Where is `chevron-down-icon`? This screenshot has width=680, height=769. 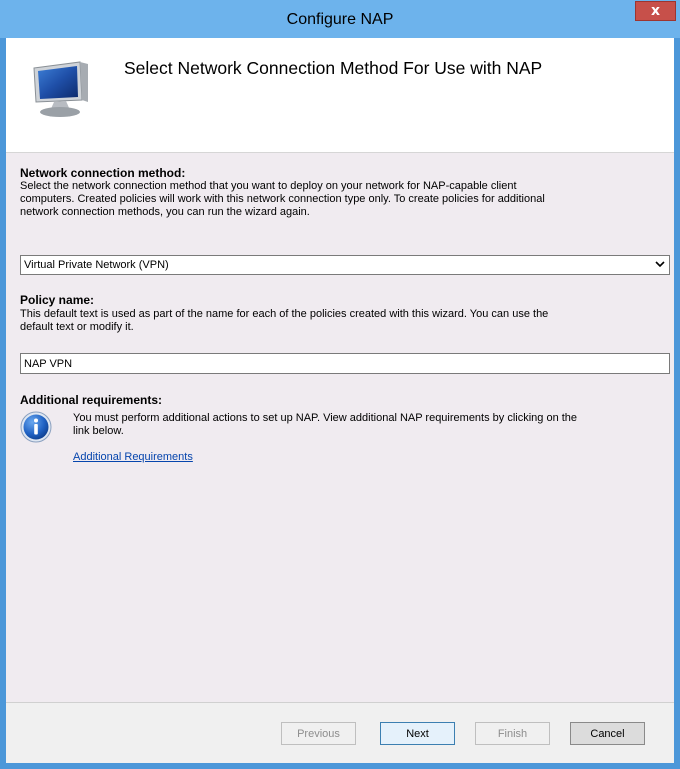 chevron-down-icon is located at coordinates (660, 265).